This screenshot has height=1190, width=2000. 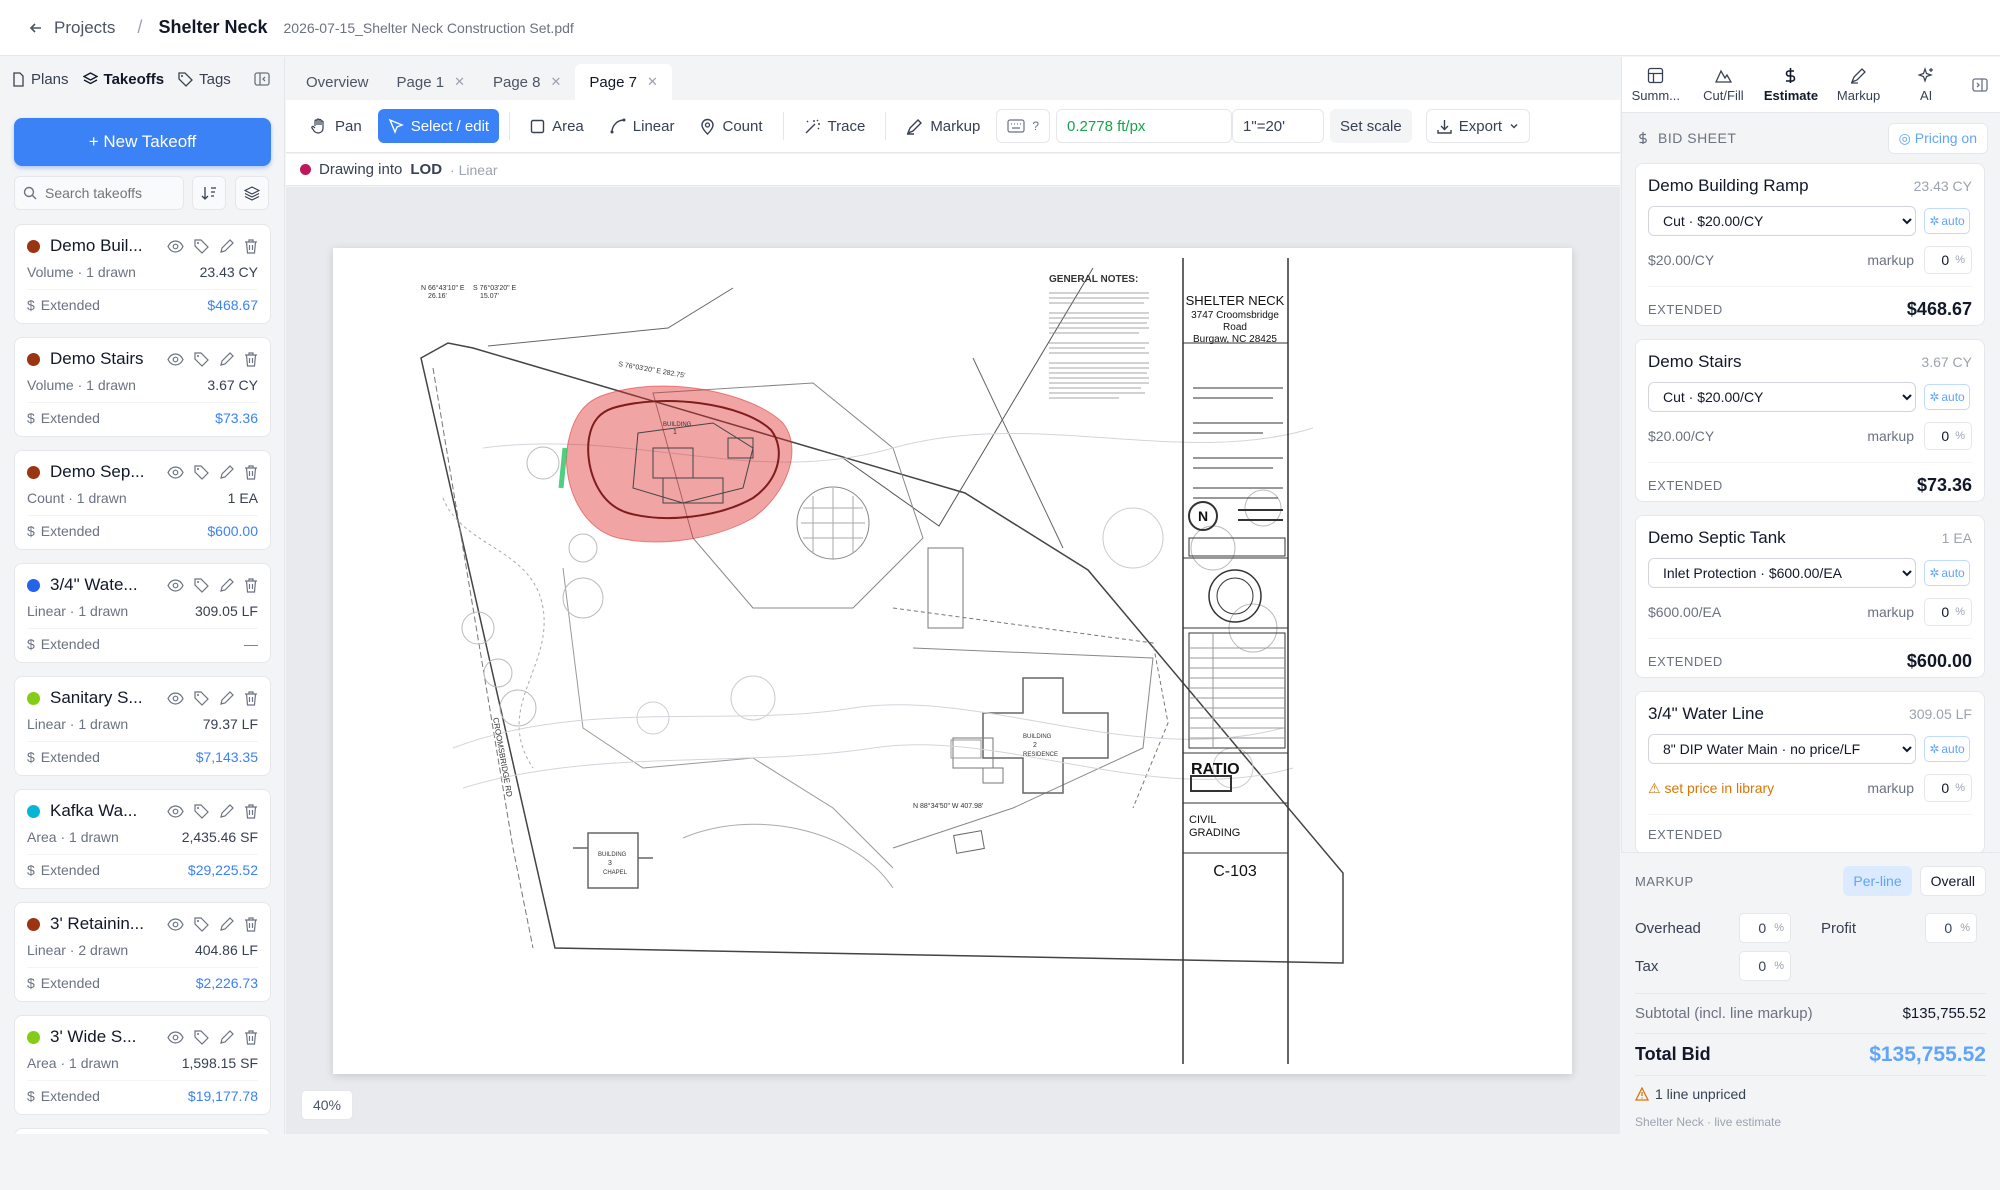 What do you see at coordinates (642, 126) in the screenshot?
I see `linear-tool: Linear` at bounding box center [642, 126].